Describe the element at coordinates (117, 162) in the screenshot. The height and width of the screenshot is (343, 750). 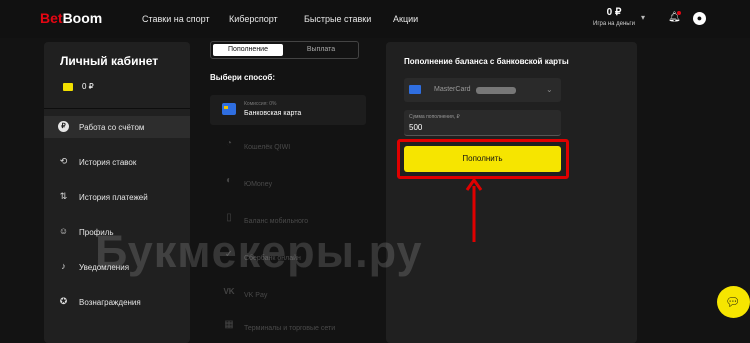
I see `sidebar-item-bet-history: ⟲ История ставок` at that location.